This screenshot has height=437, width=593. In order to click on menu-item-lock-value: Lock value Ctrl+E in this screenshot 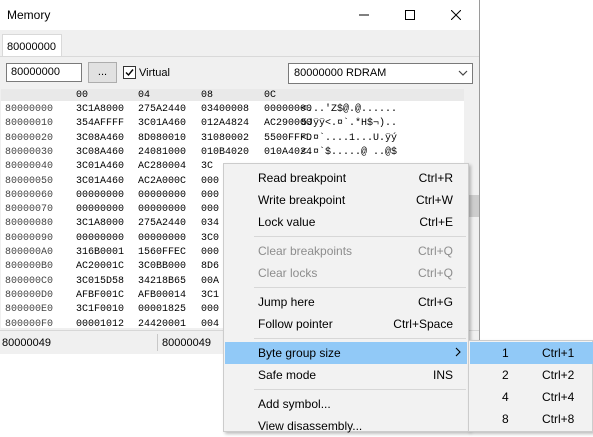, I will do `click(346, 222)`.